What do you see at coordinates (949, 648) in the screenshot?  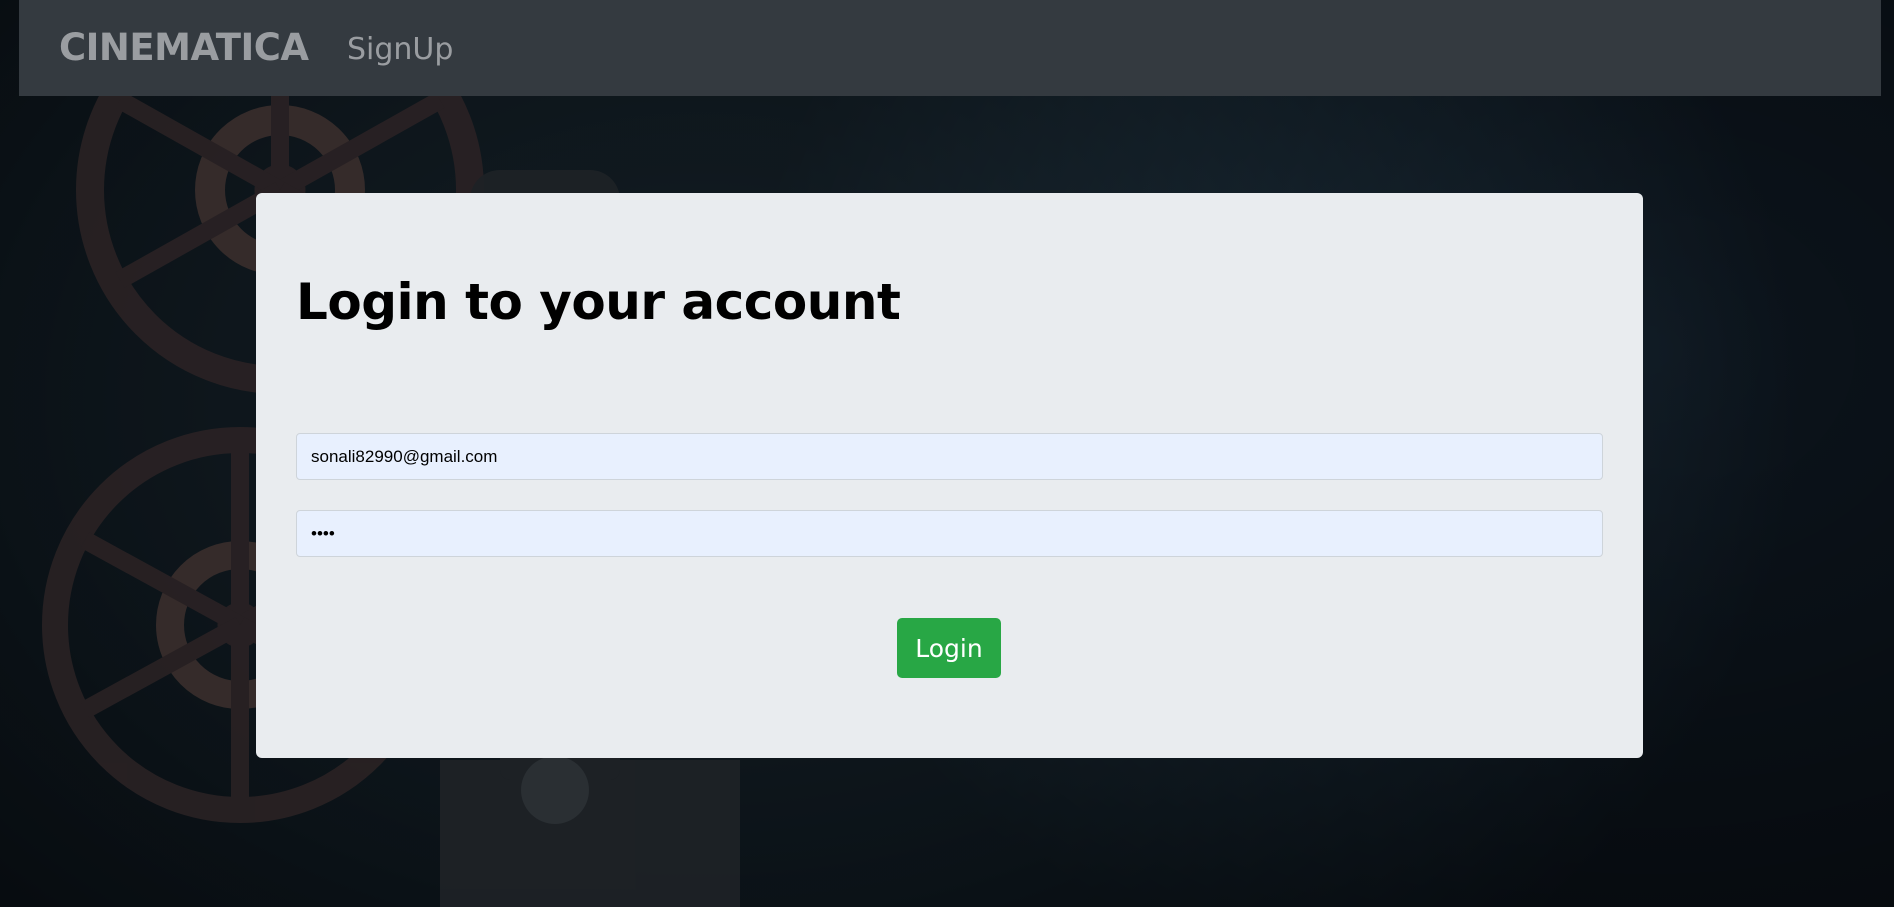 I see `login-button: Login` at bounding box center [949, 648].